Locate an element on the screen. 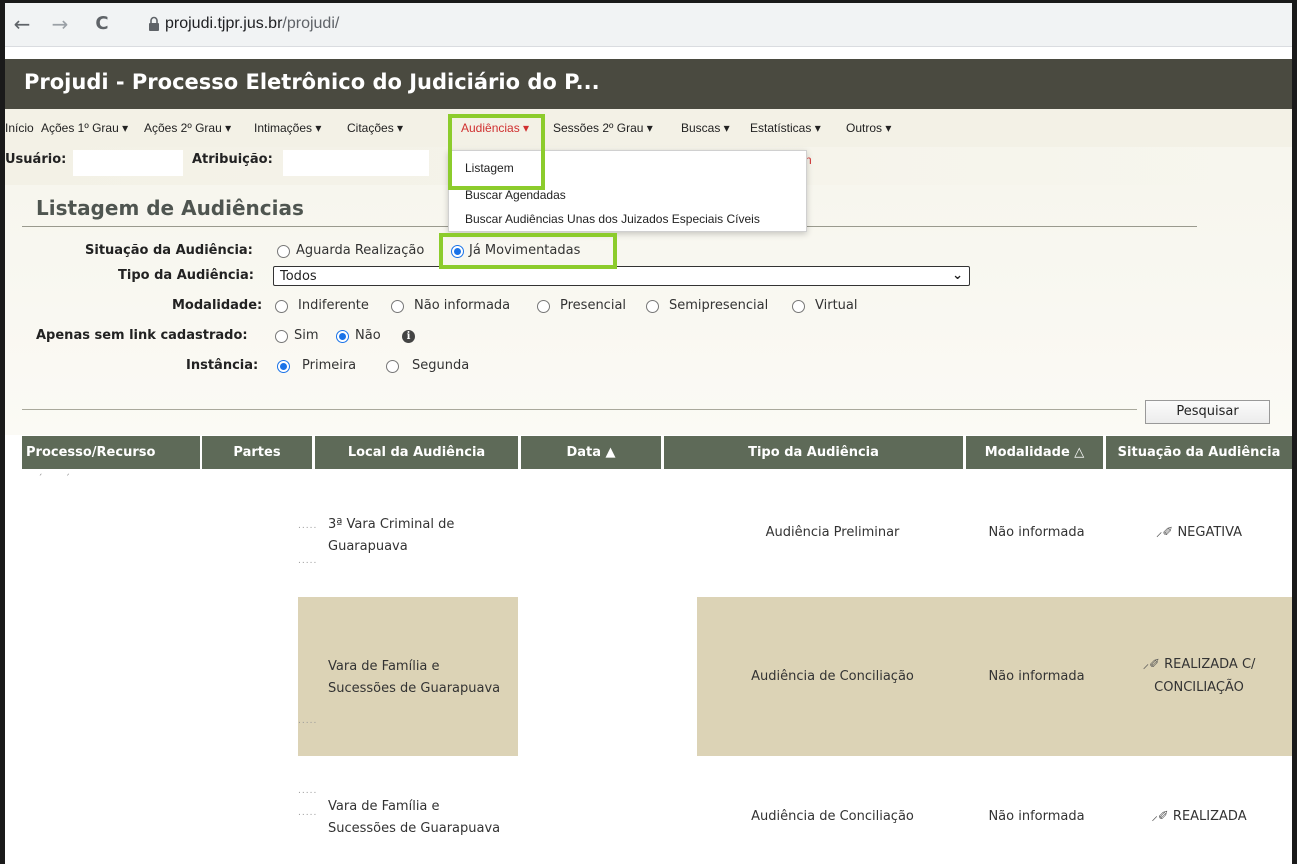 This screenshot has height=864, width=1297. menu-intimacoes: Intimações ▾ is located at coordinates (287, 128).